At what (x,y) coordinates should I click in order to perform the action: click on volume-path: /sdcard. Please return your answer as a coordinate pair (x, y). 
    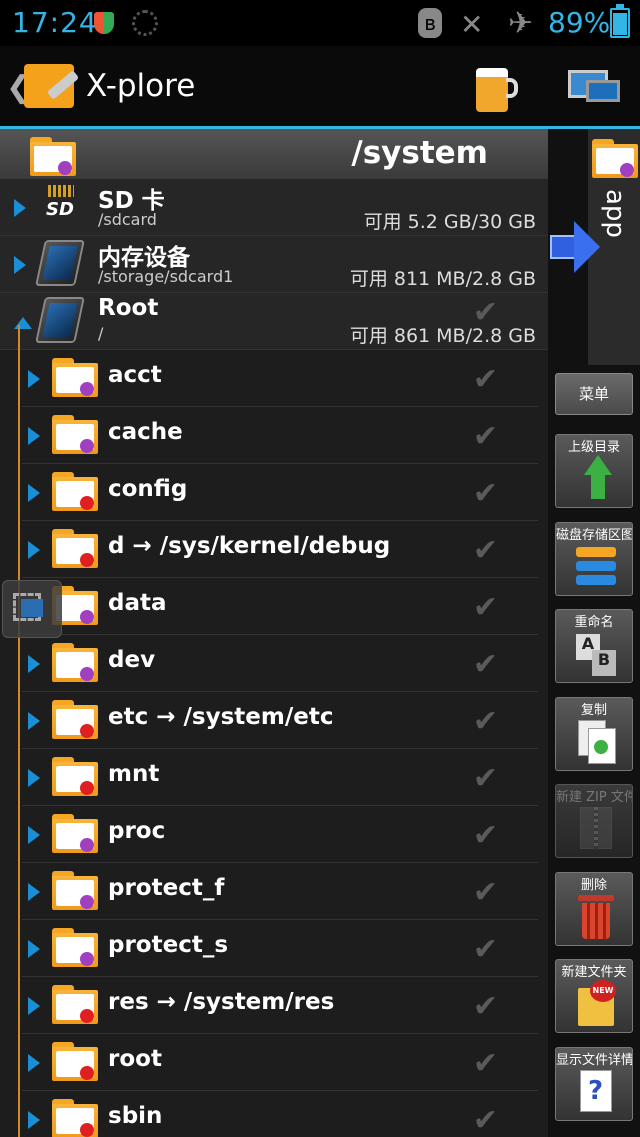
    Looking at the image, I should click on (127, 219).